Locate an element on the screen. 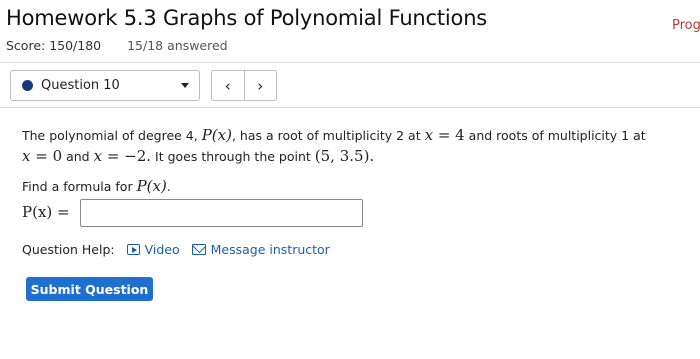 The height and width of the screenshot is (359, 700). question-help-label: Question Help: is located at coordinates (68, 249).